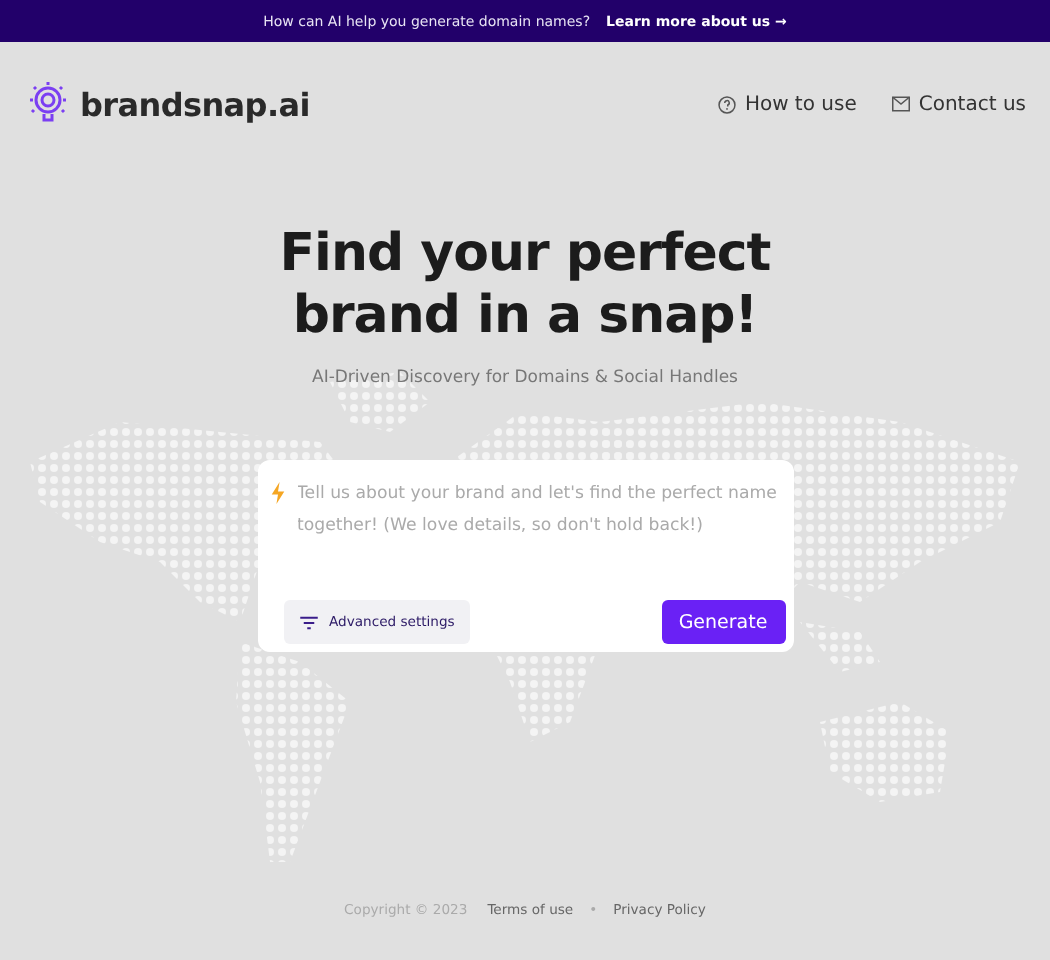 This screenshot has width=1050, height=960. I want to click on lightning-icon, so click(277, 493).